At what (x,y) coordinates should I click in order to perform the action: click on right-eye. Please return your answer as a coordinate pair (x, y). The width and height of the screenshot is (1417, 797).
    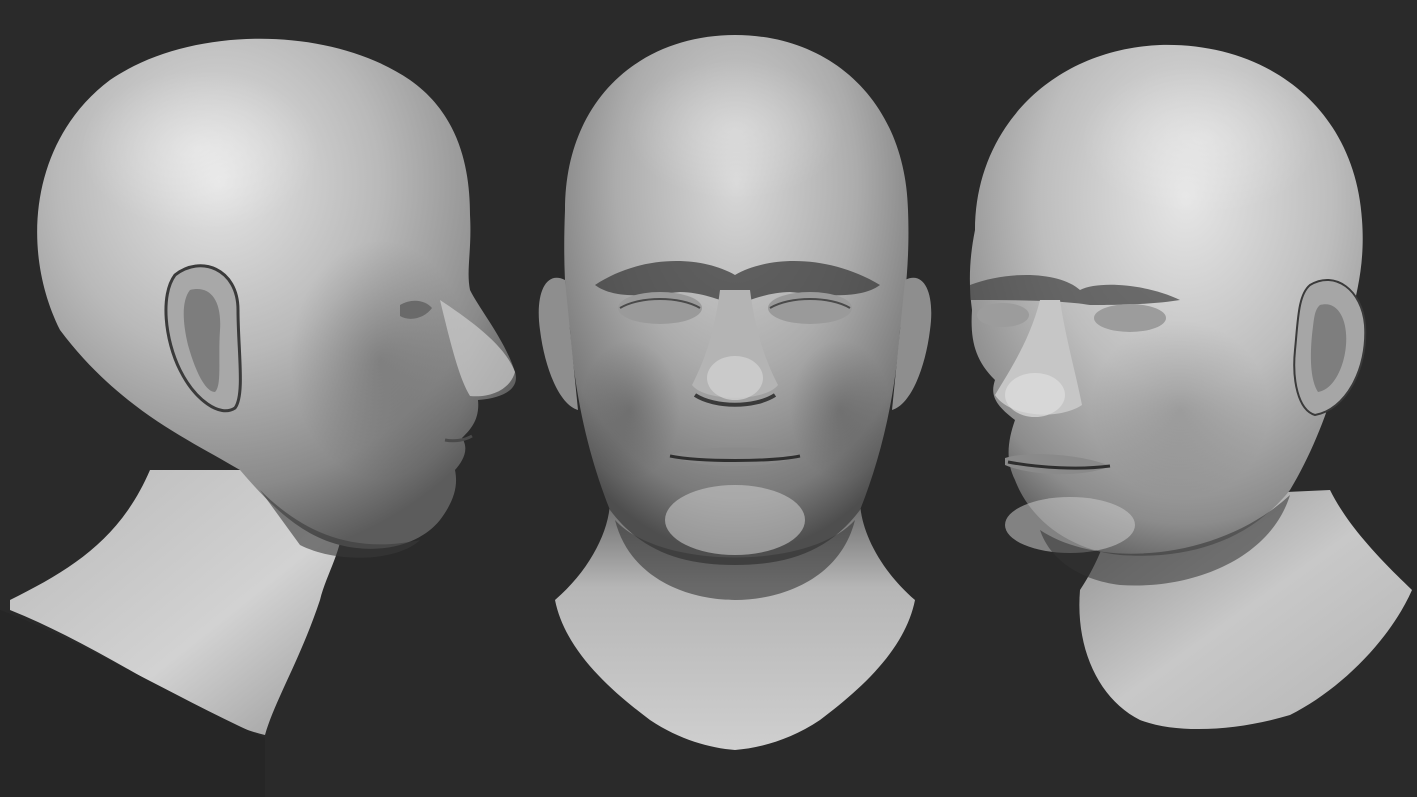
    Looking at the image, I should click on (810, 308).